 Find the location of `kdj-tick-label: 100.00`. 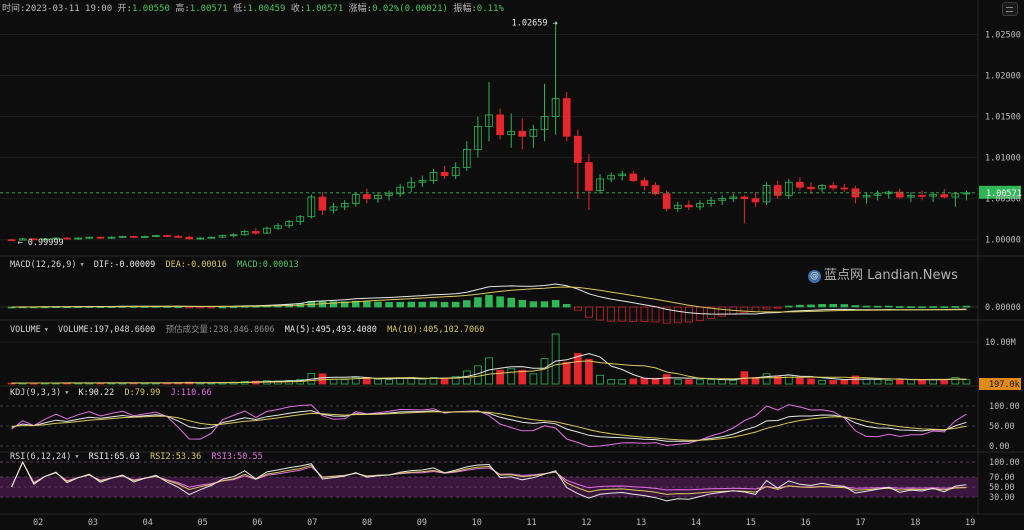

kdj-tick-label: 100.00 is located at coordinates (1004, 407).